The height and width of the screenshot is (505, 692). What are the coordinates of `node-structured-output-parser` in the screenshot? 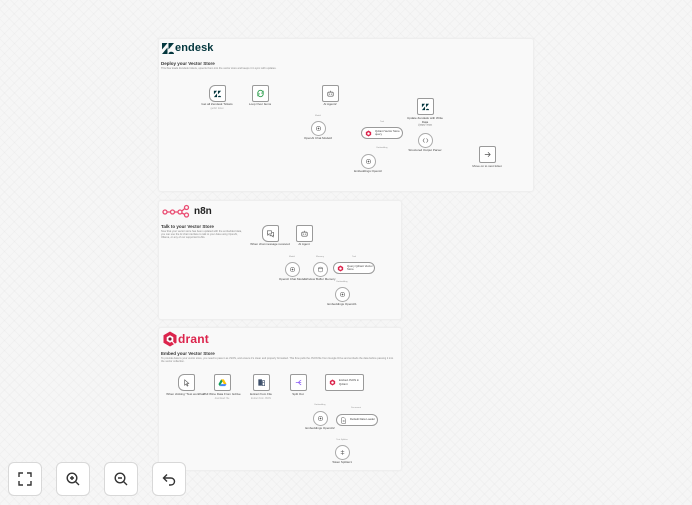 It's located at (425, 140).